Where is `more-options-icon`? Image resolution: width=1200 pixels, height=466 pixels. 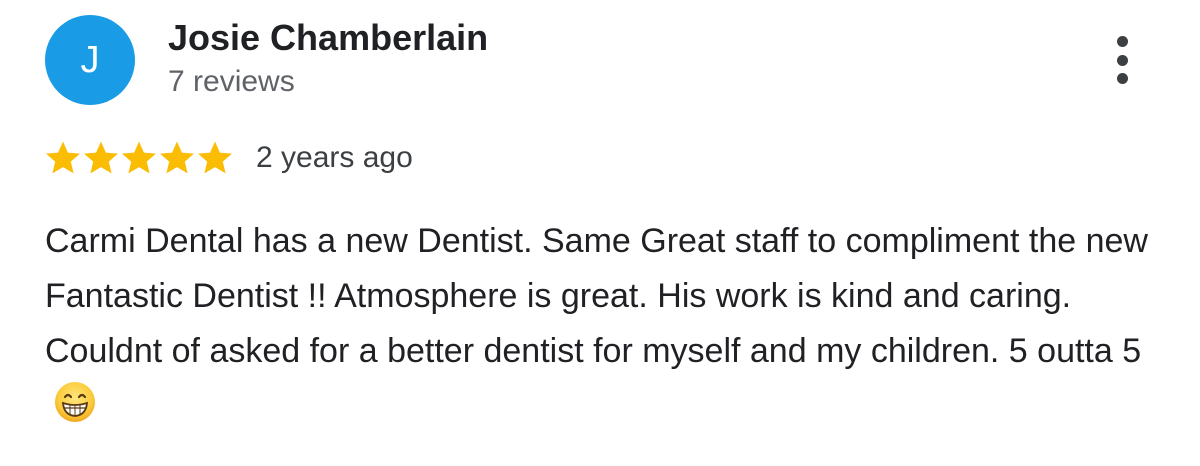 more-options-icon is located at coordinates (1122, 60).